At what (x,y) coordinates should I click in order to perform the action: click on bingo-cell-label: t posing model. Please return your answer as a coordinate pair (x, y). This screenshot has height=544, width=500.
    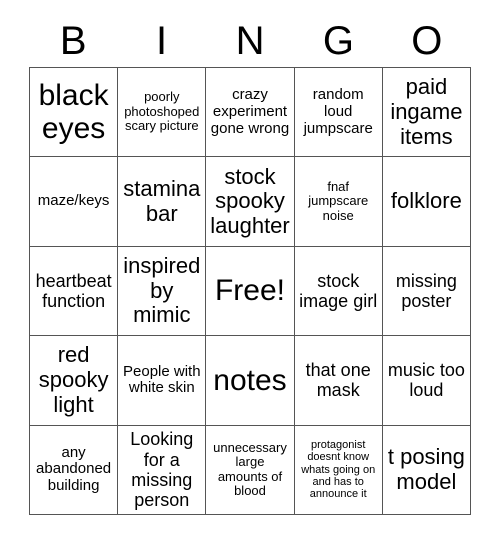
    Looking at the image, I should click on (426, 469).